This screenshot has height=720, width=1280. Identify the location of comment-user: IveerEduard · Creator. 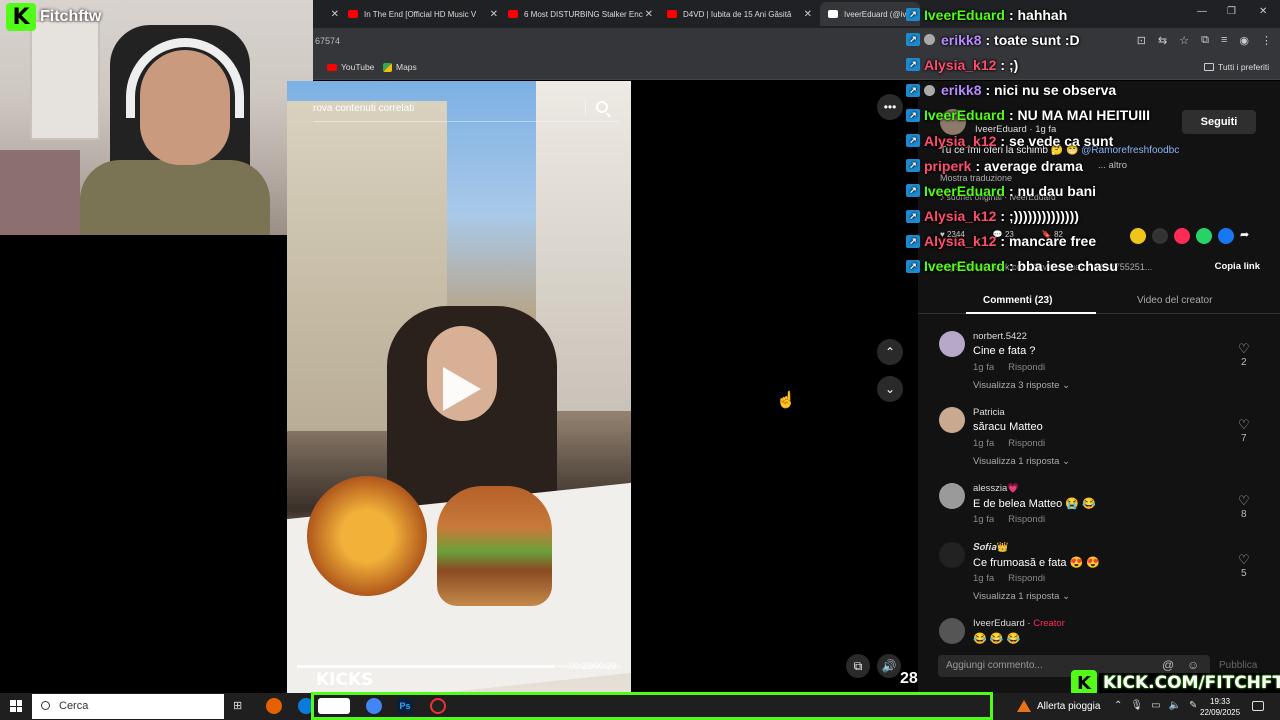
(1019, 623).